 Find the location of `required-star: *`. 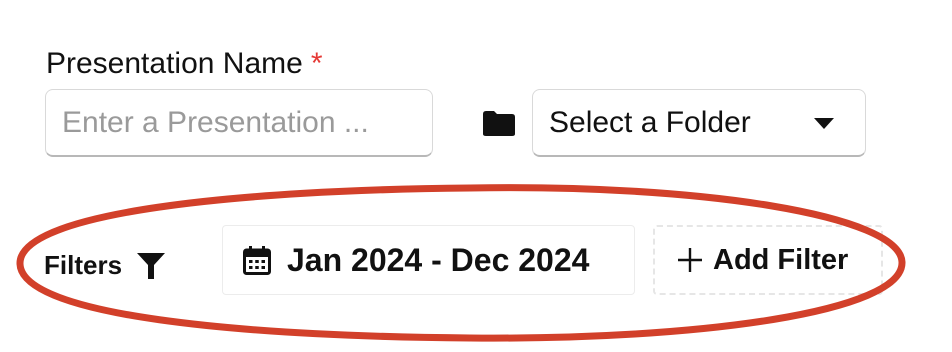

required-star: * is located at coordinates (316, 63).